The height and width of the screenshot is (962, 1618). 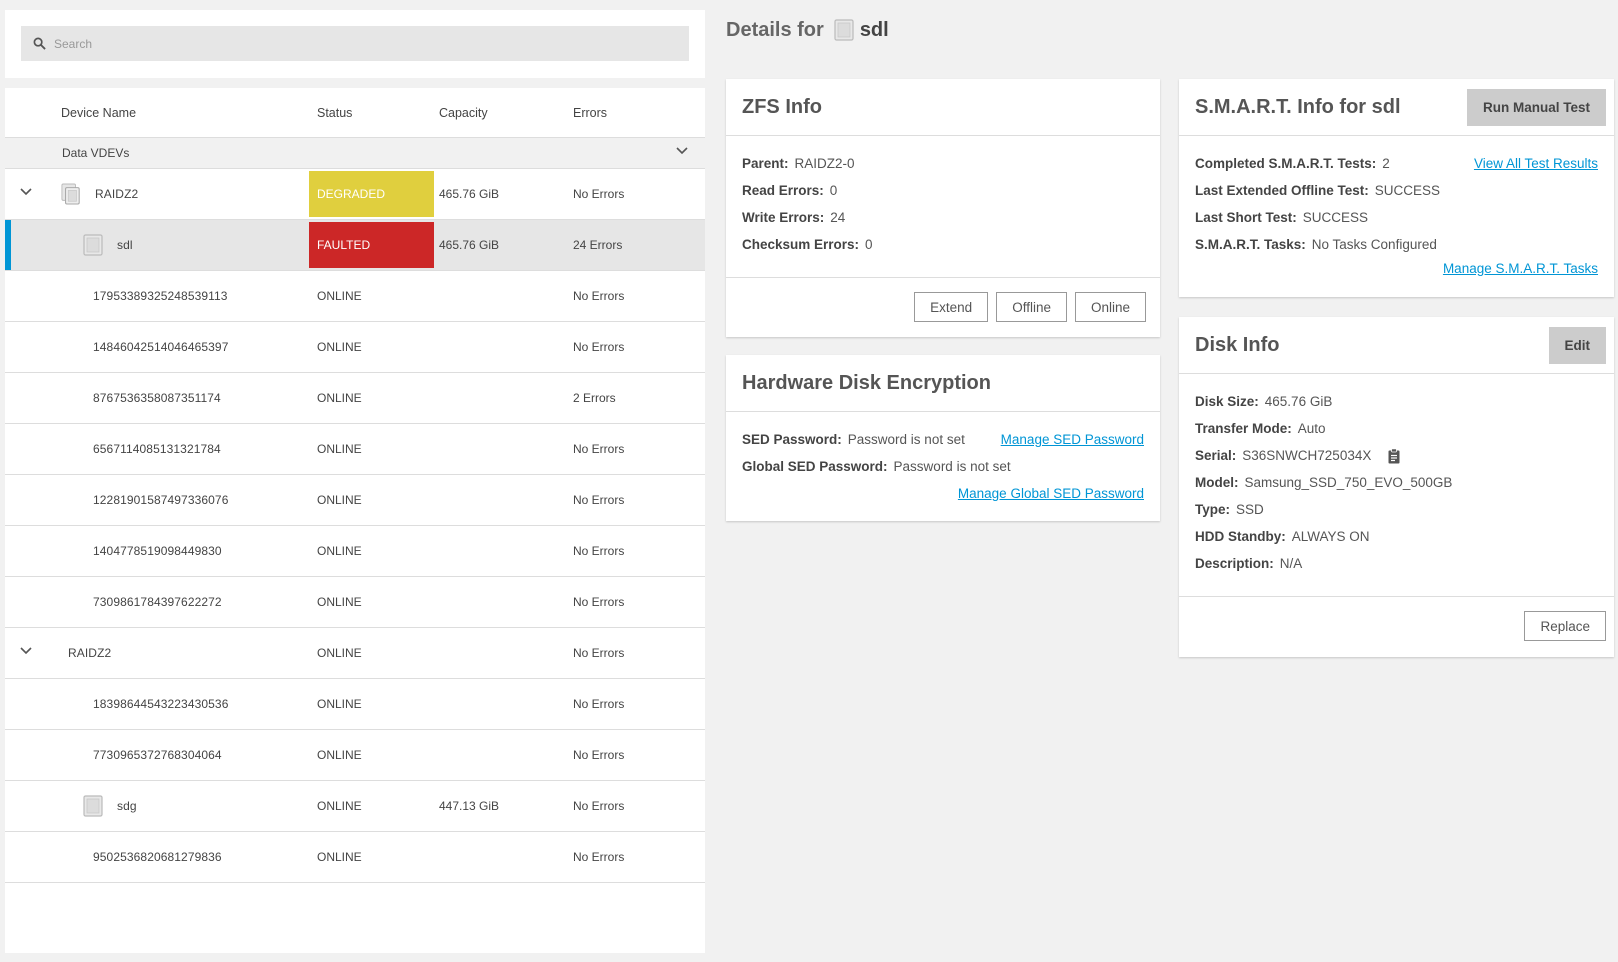 What do you see at coordinates (157, 602) in the screenshot?
I see `device-name: 7309861784397622272` at bounding box center [157, 602].